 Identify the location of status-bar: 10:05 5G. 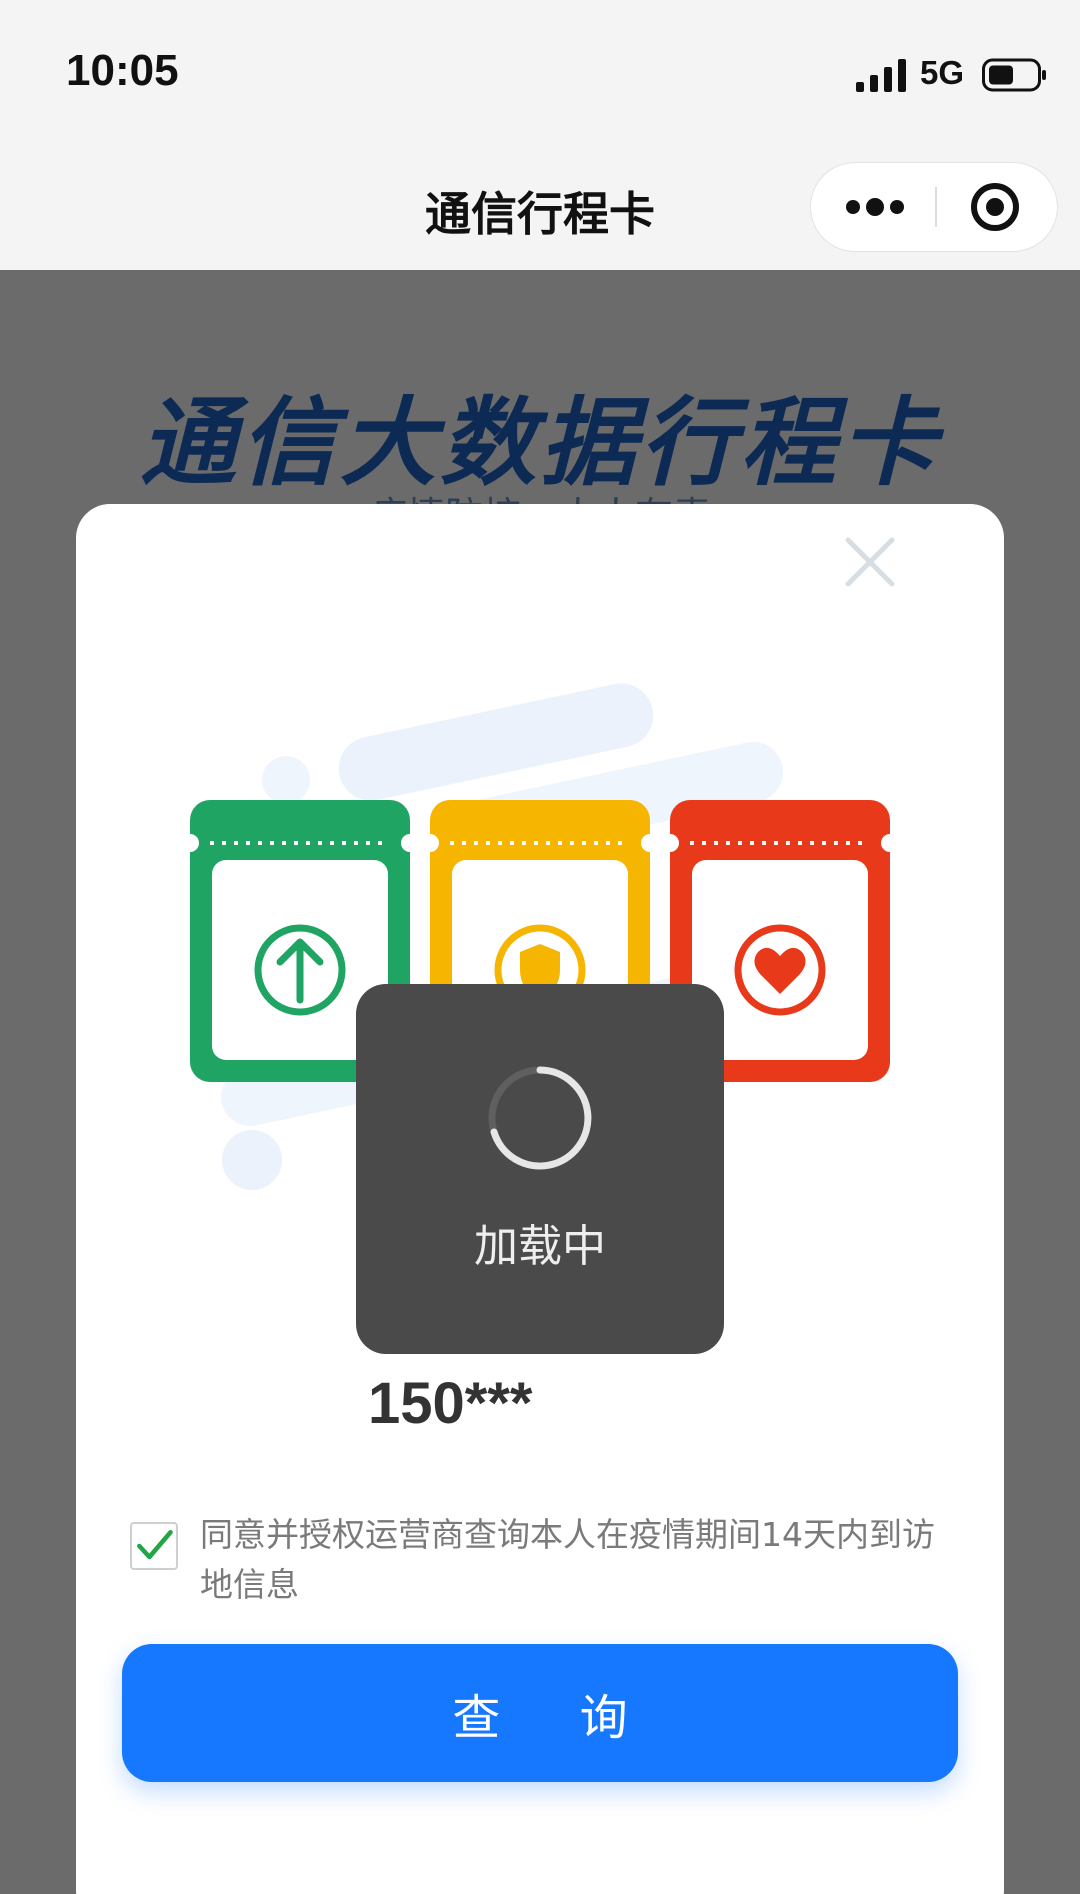
(540, 75).